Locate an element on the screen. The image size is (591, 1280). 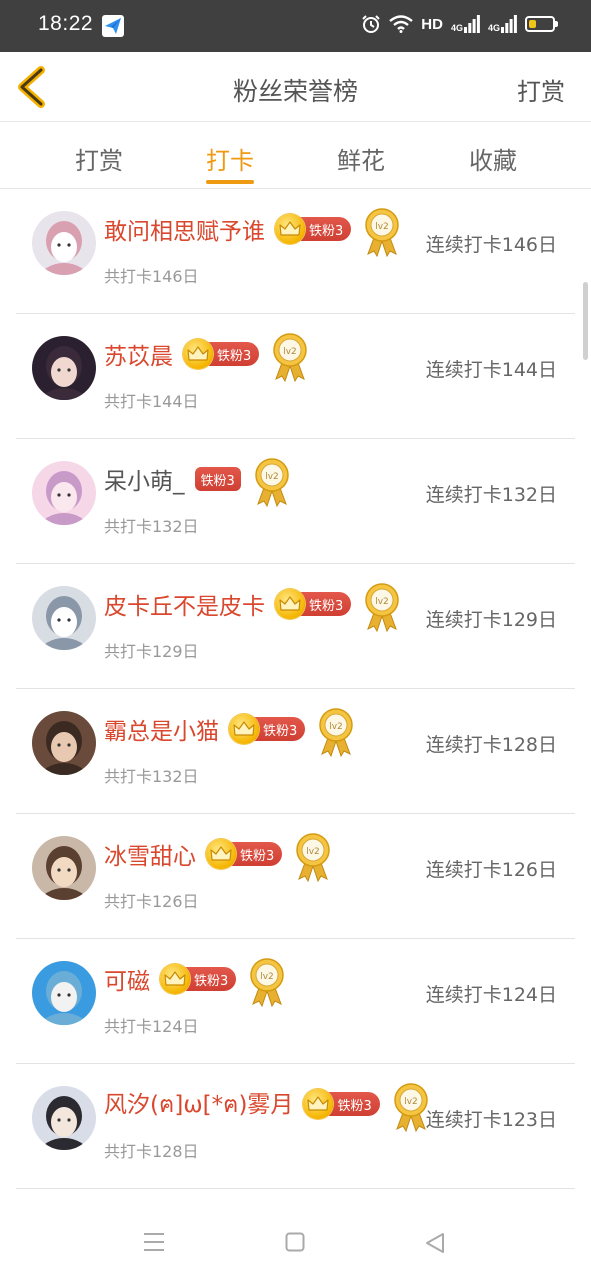
fan-row: 可磁 铁粉3 lv2 共打卡124日 连续打卡124日 is located at coordinates (295, 1001).